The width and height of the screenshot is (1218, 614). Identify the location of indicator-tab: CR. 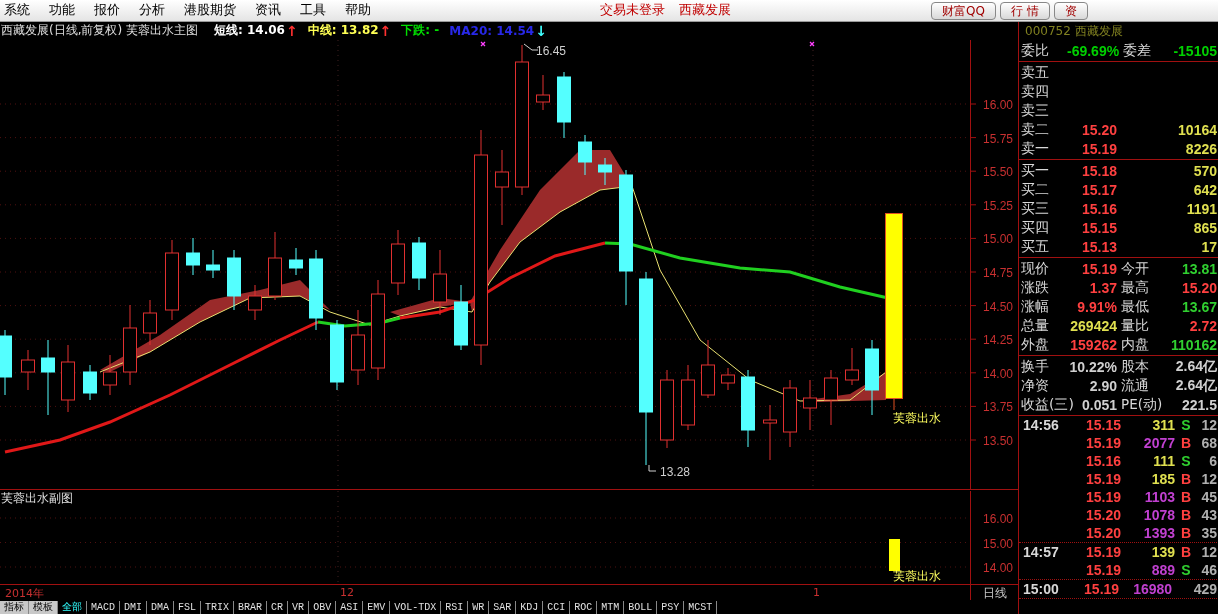
(278, 607).